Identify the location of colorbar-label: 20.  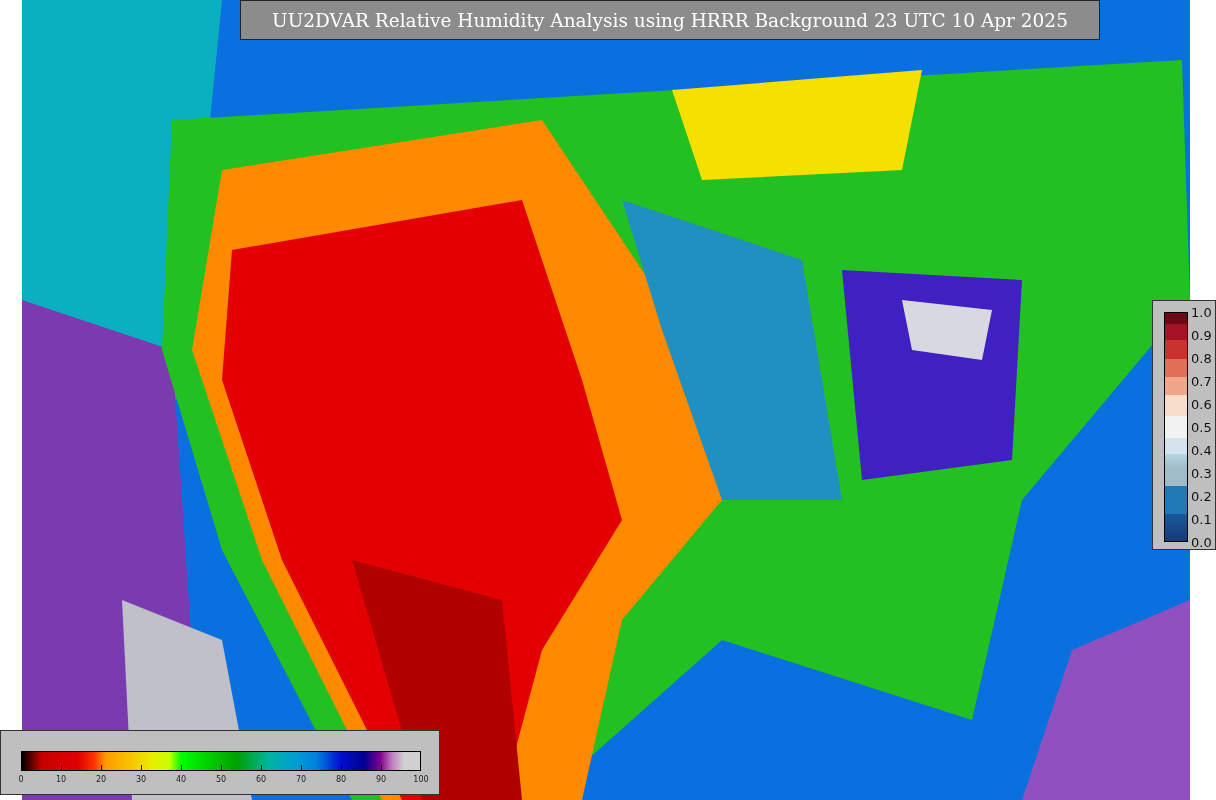
(101, 779).